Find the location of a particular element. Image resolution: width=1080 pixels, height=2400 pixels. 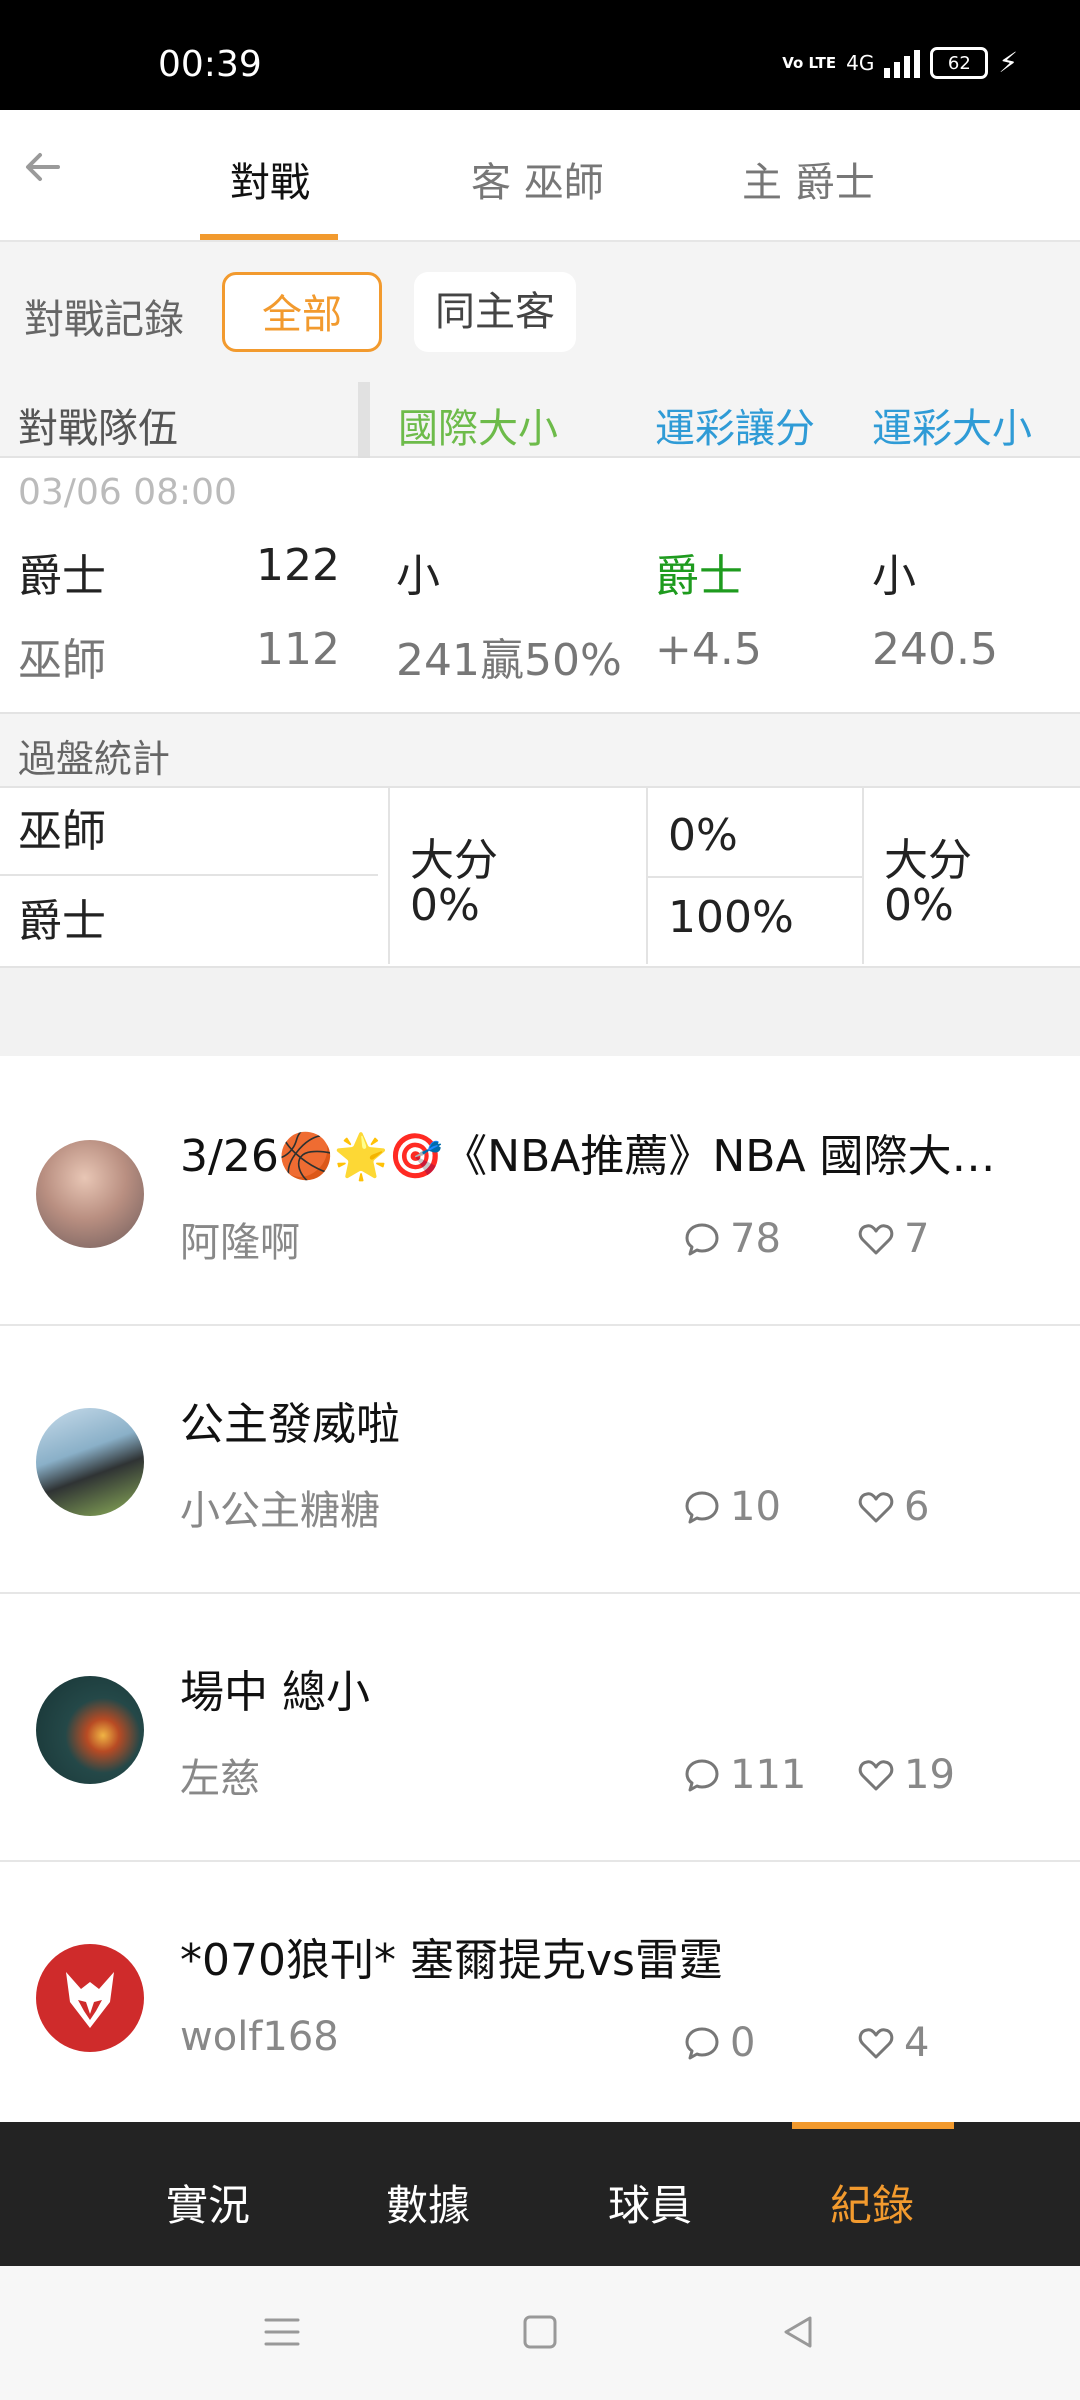

post-item: 場中 總小 左慈 111 19 is located at coordinates (540, 1727).